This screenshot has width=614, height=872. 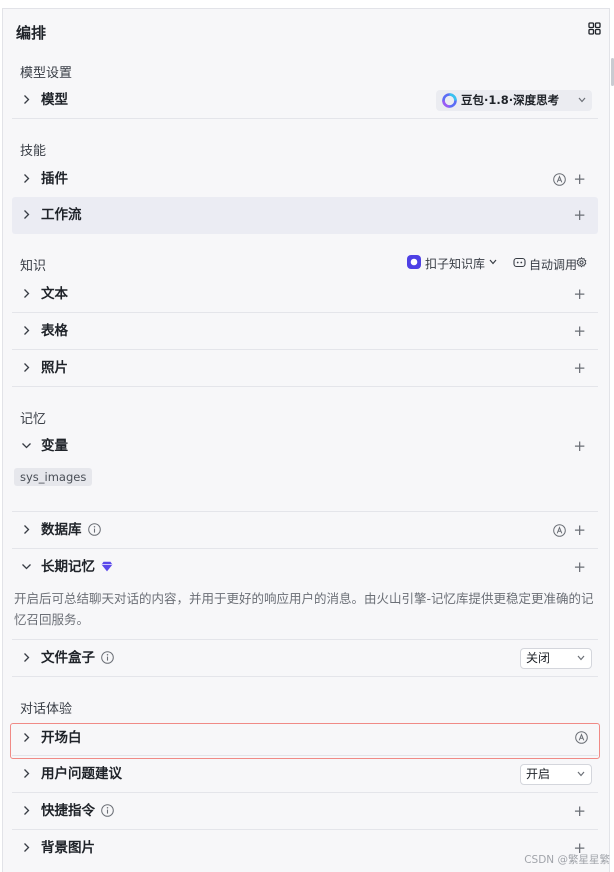 What do you see at coordinates (305, 294) in the screenshot?
I see `row-text: 文本 +` at bounding box center [305, 294].